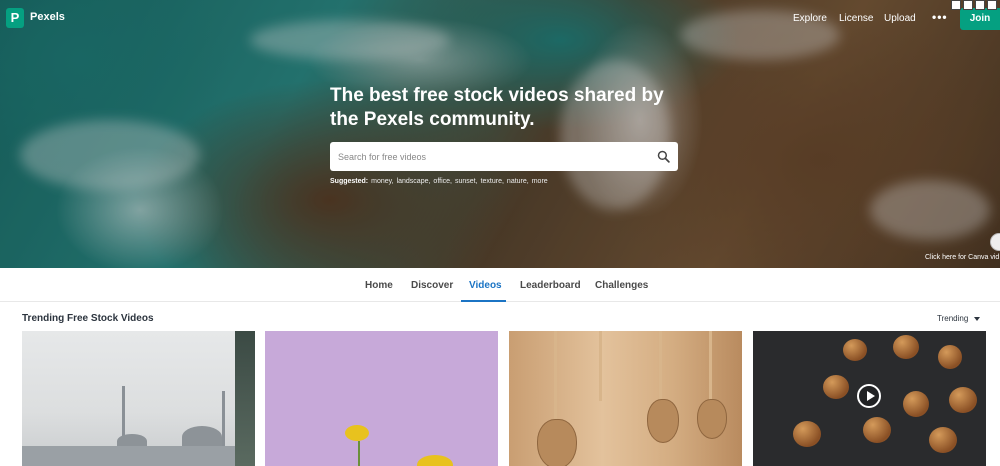 The image size is (1000, 466). I want to click on suggested-tag: nature,, so click(518, 181).